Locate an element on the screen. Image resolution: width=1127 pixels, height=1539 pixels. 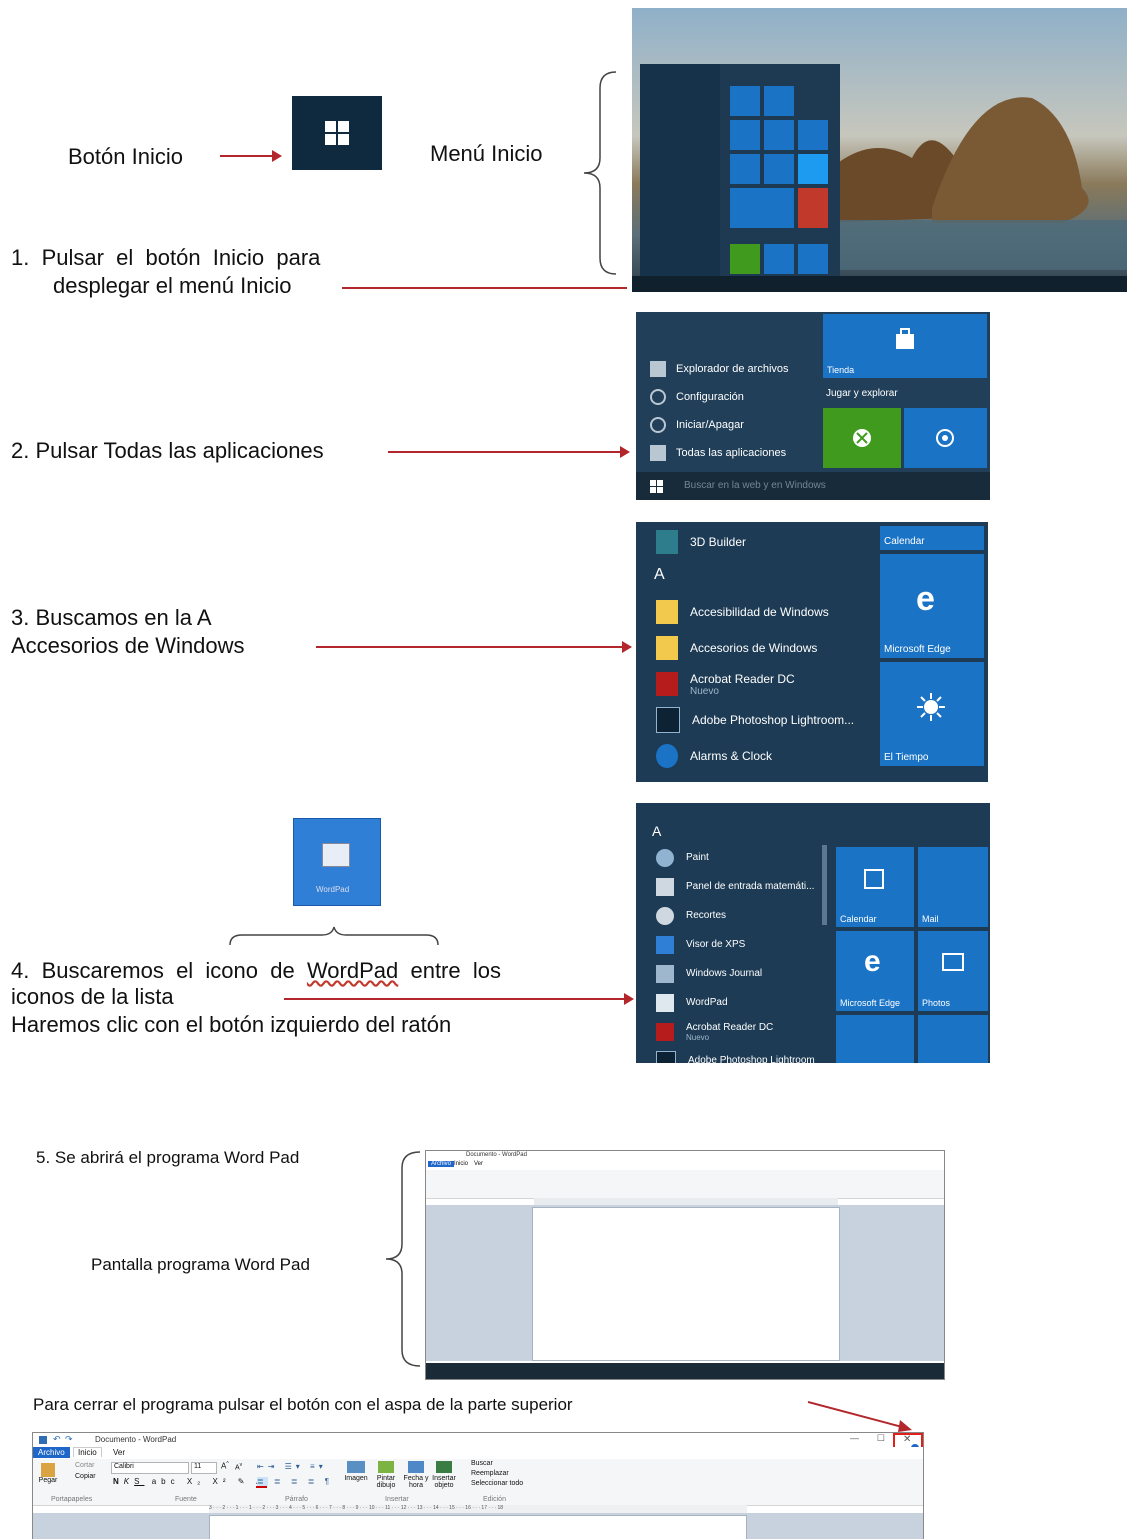
tile-weather: El Tiempo is located at coordinates (932, 714).